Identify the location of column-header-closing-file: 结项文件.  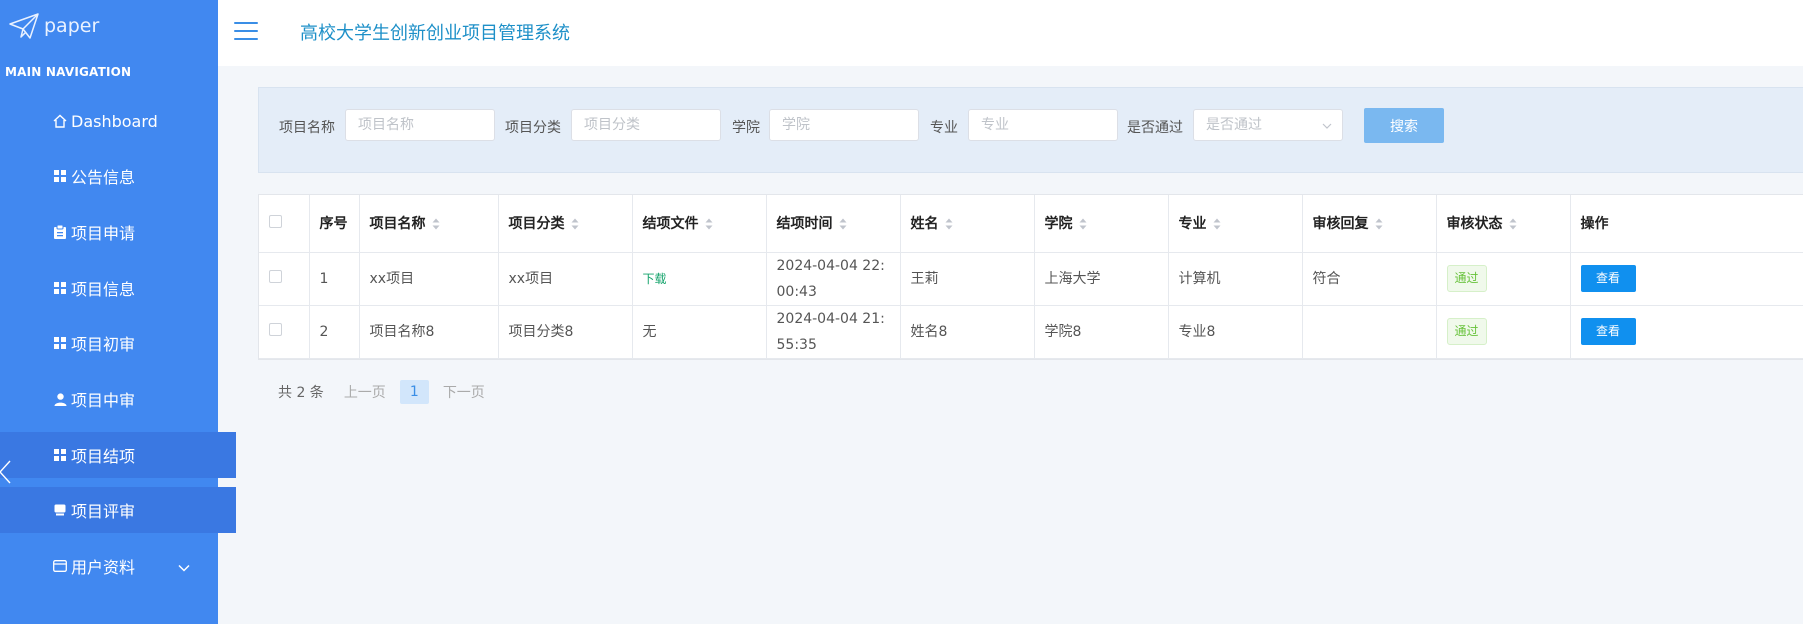
(699, 224).